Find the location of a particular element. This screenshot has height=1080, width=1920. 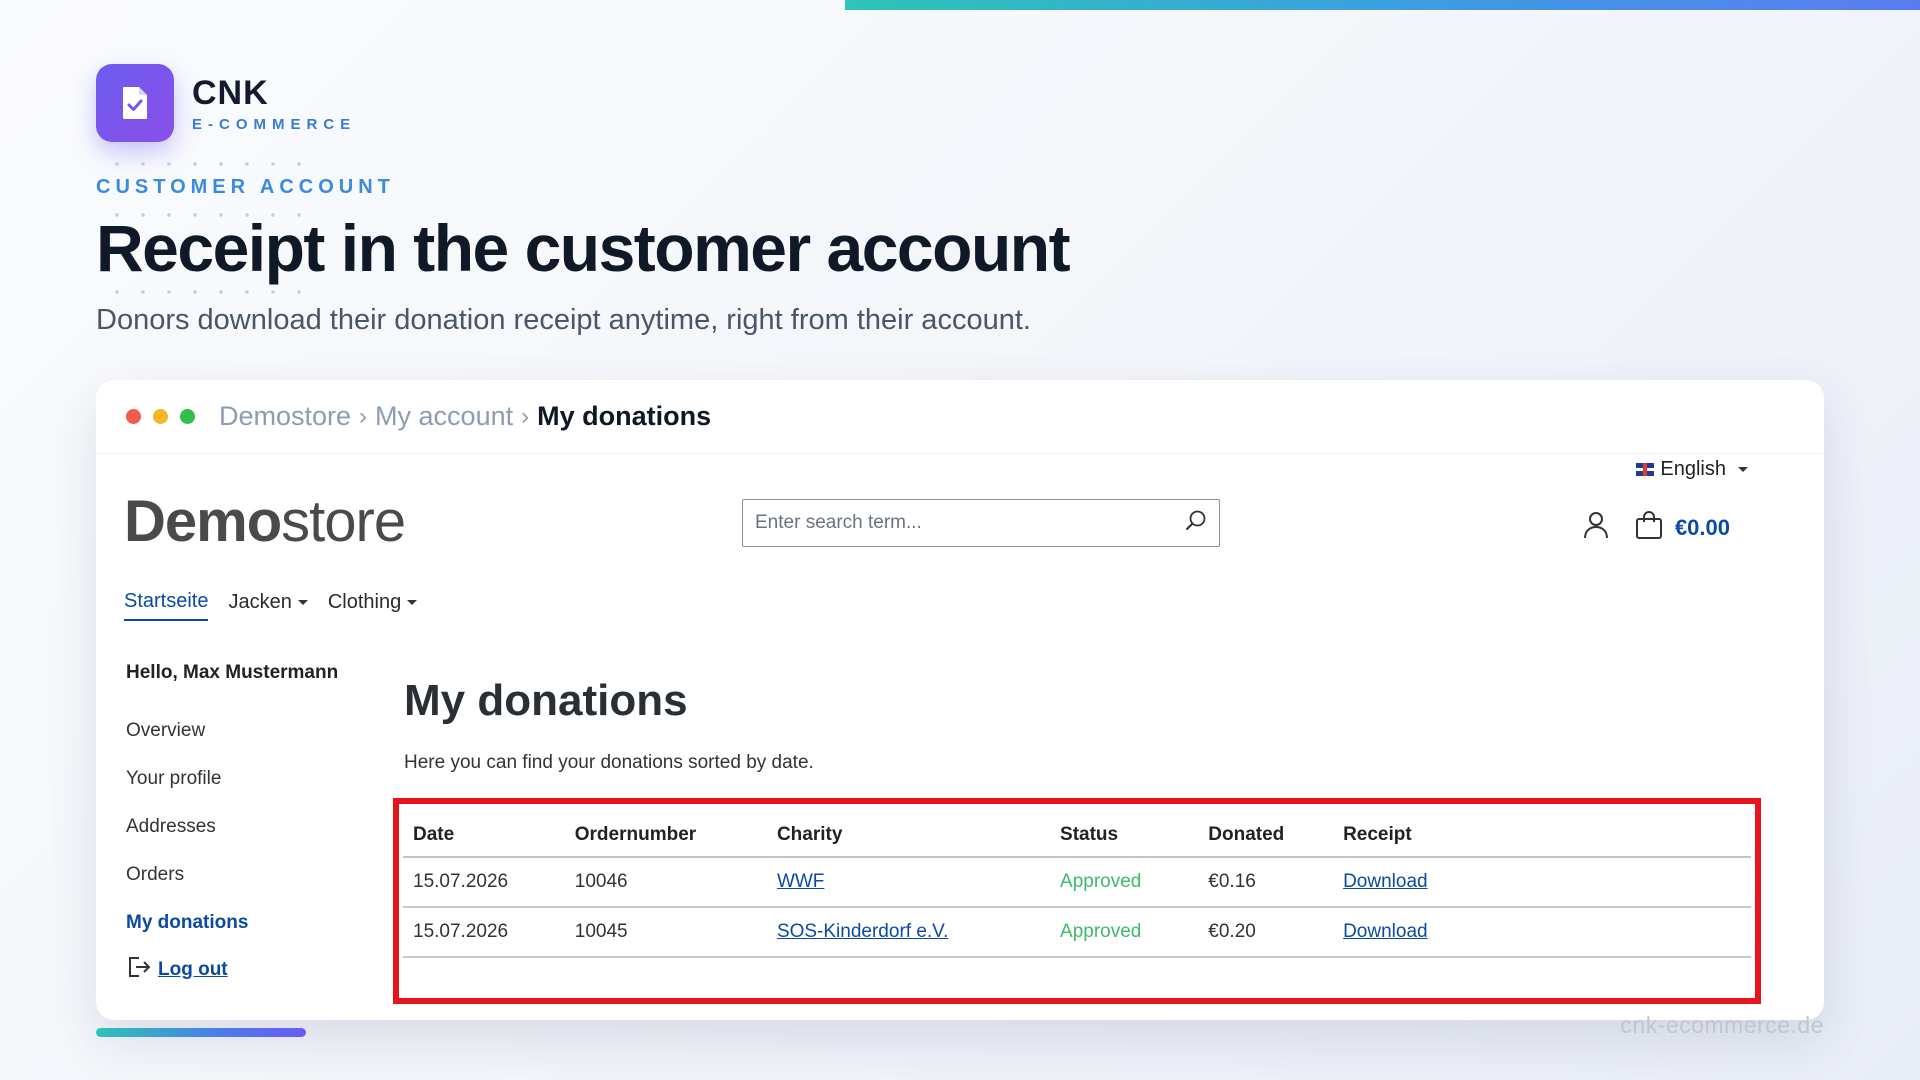

cart-button: €0.00 is located at coordinates (1682, 527).